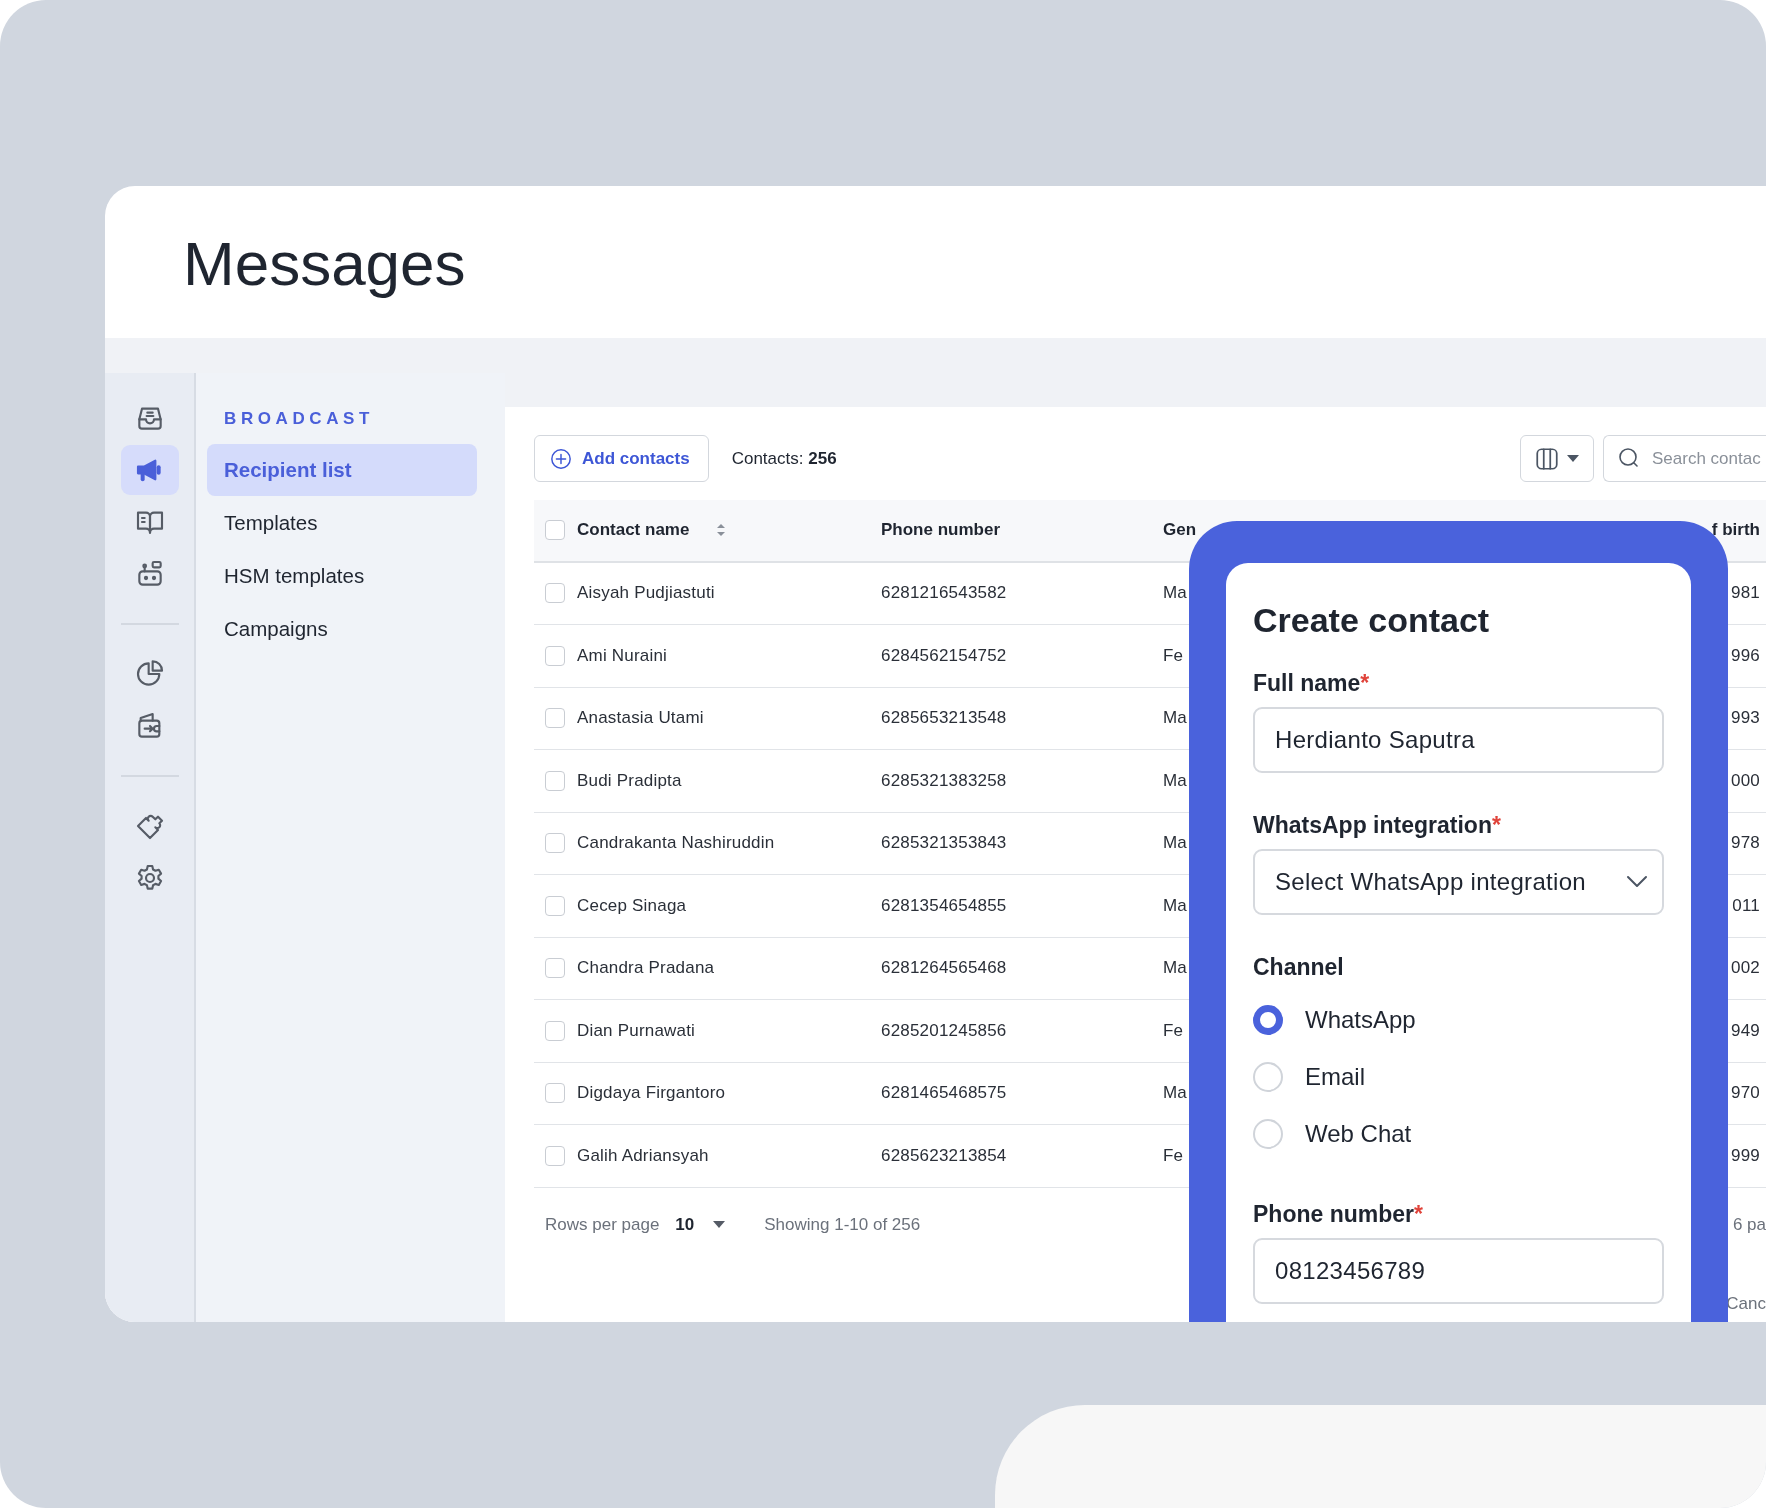 The image size is (1766, 1508). I want to click on radio-option: WhatsApp, so click(1334, 1019).